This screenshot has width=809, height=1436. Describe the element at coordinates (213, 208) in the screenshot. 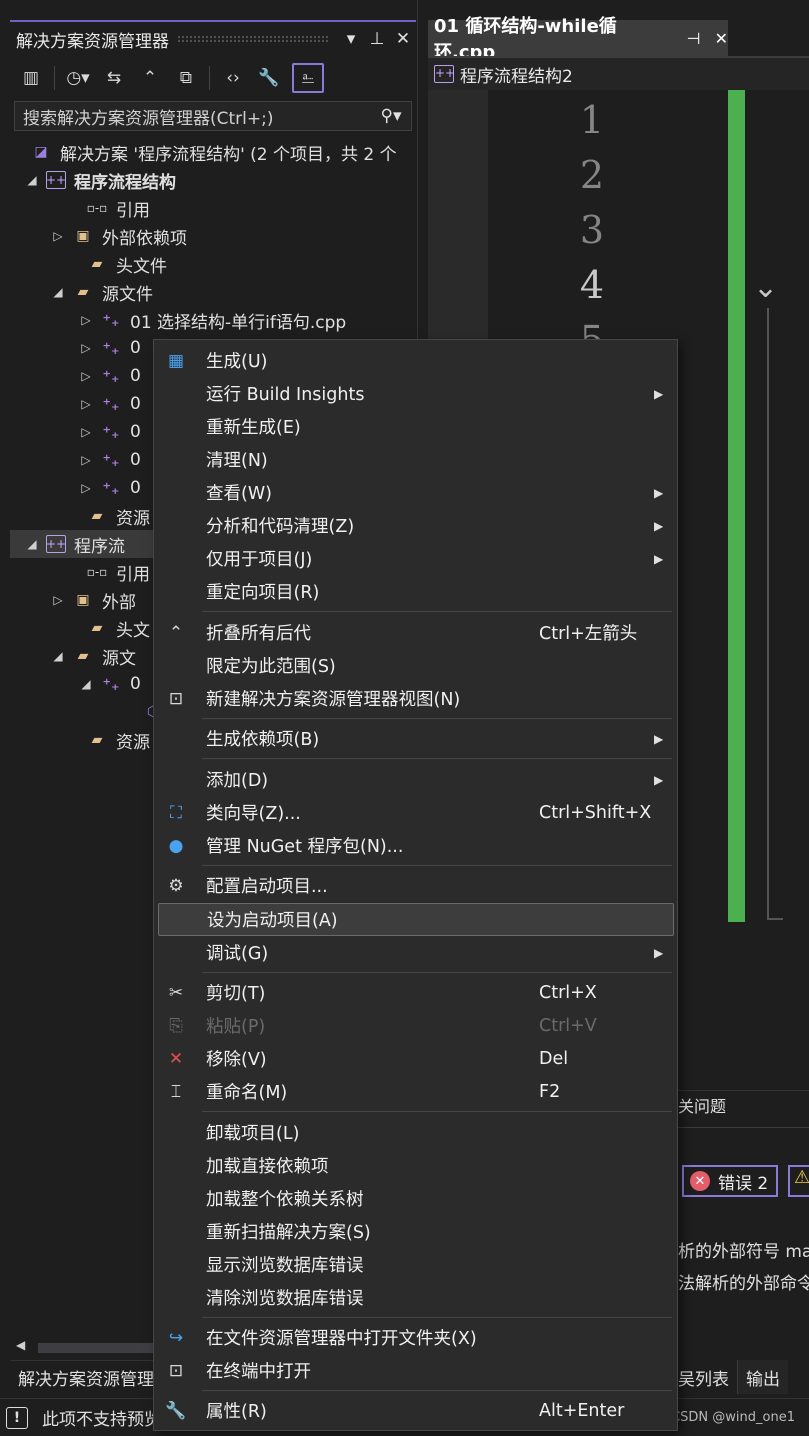

I see `tree-item: ▫-▫ 引用` at that location.